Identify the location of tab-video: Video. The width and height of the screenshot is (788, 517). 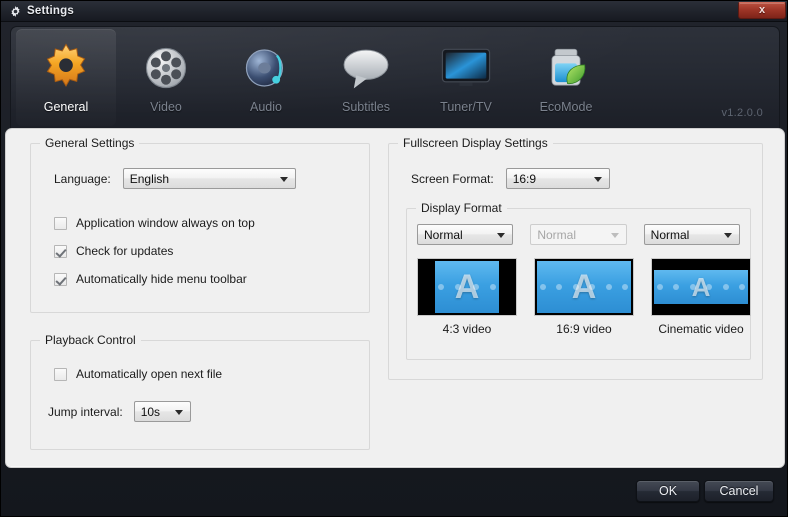
(166, 77).